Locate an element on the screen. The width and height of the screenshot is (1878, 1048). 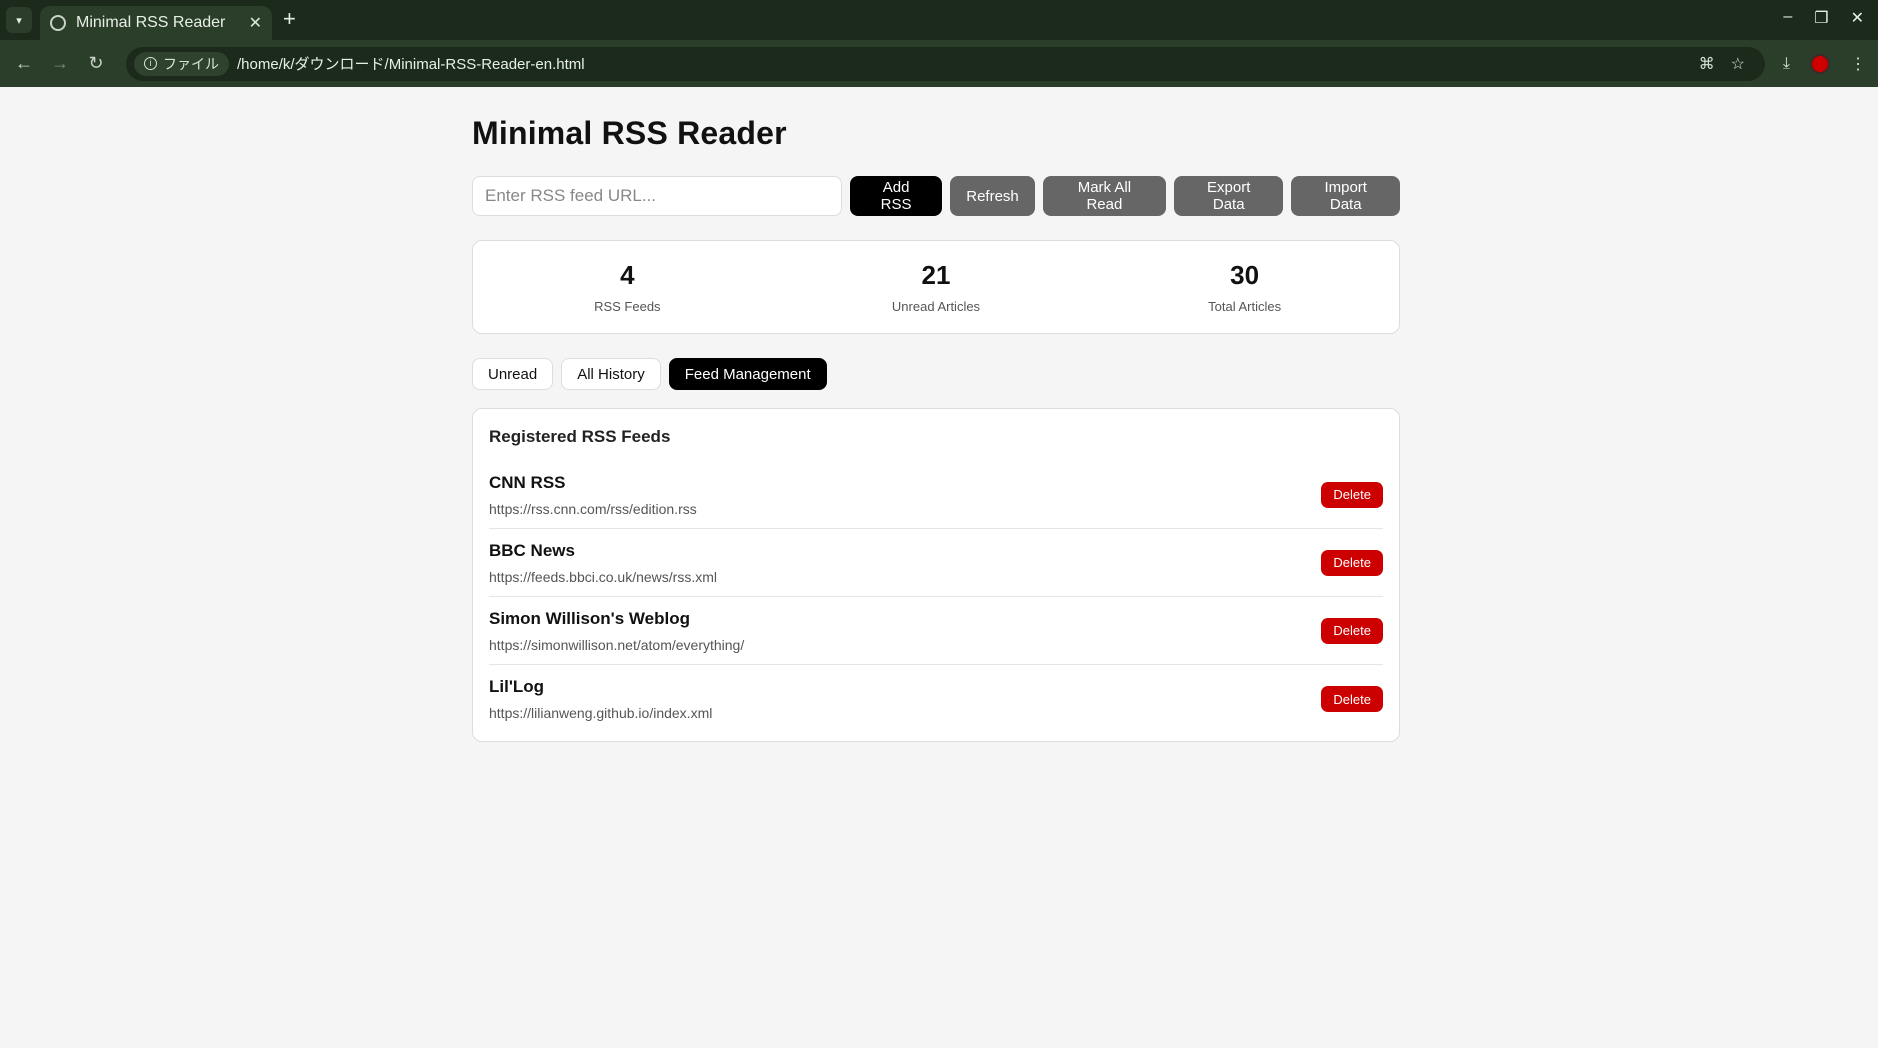
menu-kebab-icon: ⋮ is located at coordinates (1858, 64).